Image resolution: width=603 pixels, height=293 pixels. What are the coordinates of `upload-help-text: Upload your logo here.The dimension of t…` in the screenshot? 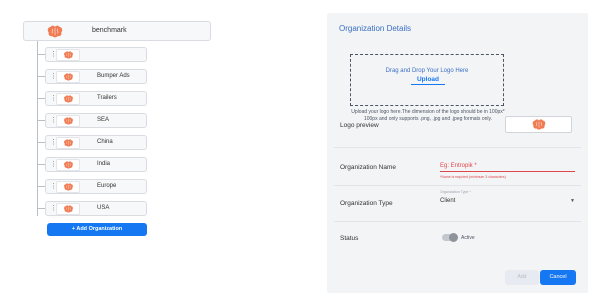 It's located at (428, 115).